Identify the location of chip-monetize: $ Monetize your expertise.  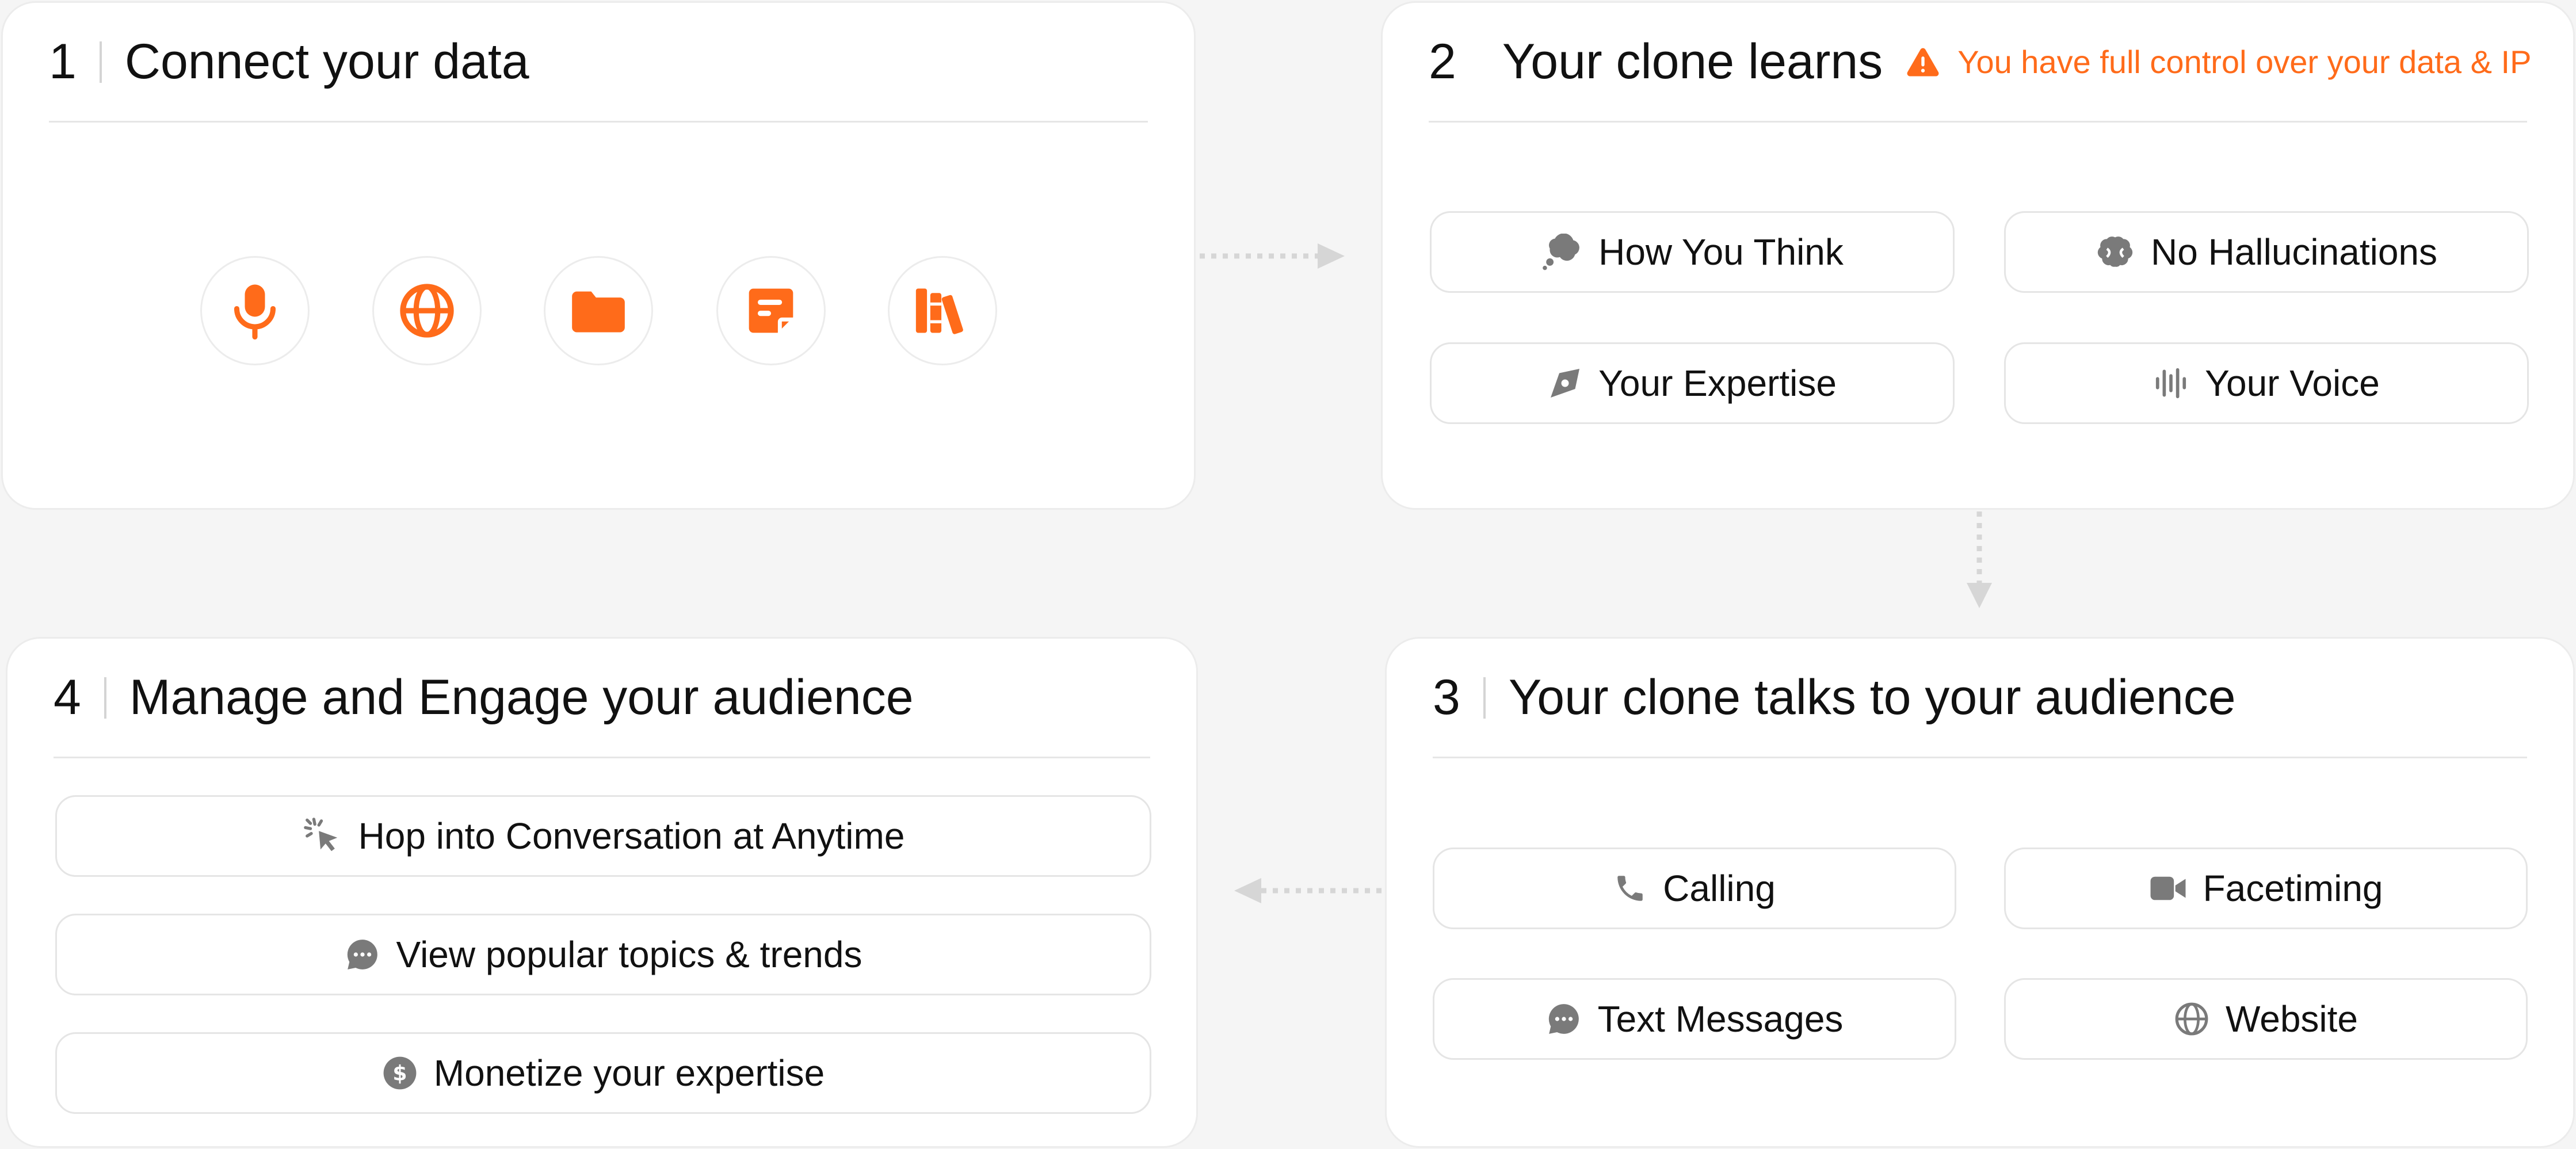
(603, 1073).